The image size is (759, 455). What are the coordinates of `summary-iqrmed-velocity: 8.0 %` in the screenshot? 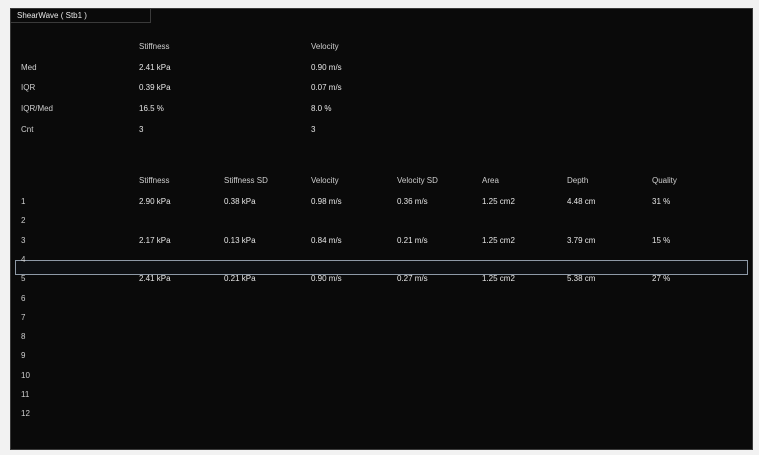 It's located at (321, 108).